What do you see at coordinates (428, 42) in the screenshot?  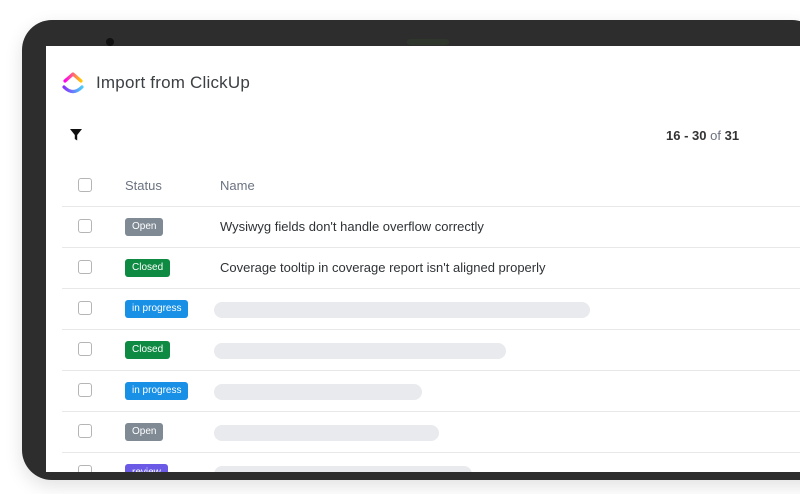 I see `speaker-grille` at bounding box center [428, 42].